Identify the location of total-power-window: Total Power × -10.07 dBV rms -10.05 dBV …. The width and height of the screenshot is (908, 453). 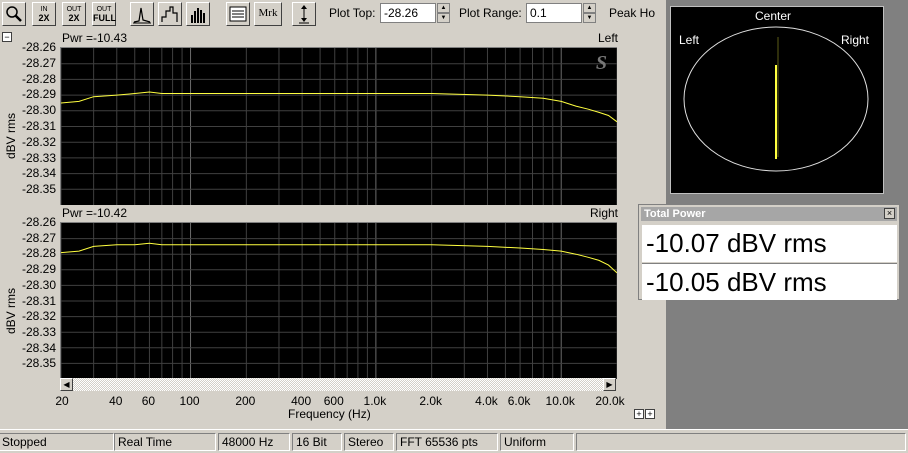
(769, 252).